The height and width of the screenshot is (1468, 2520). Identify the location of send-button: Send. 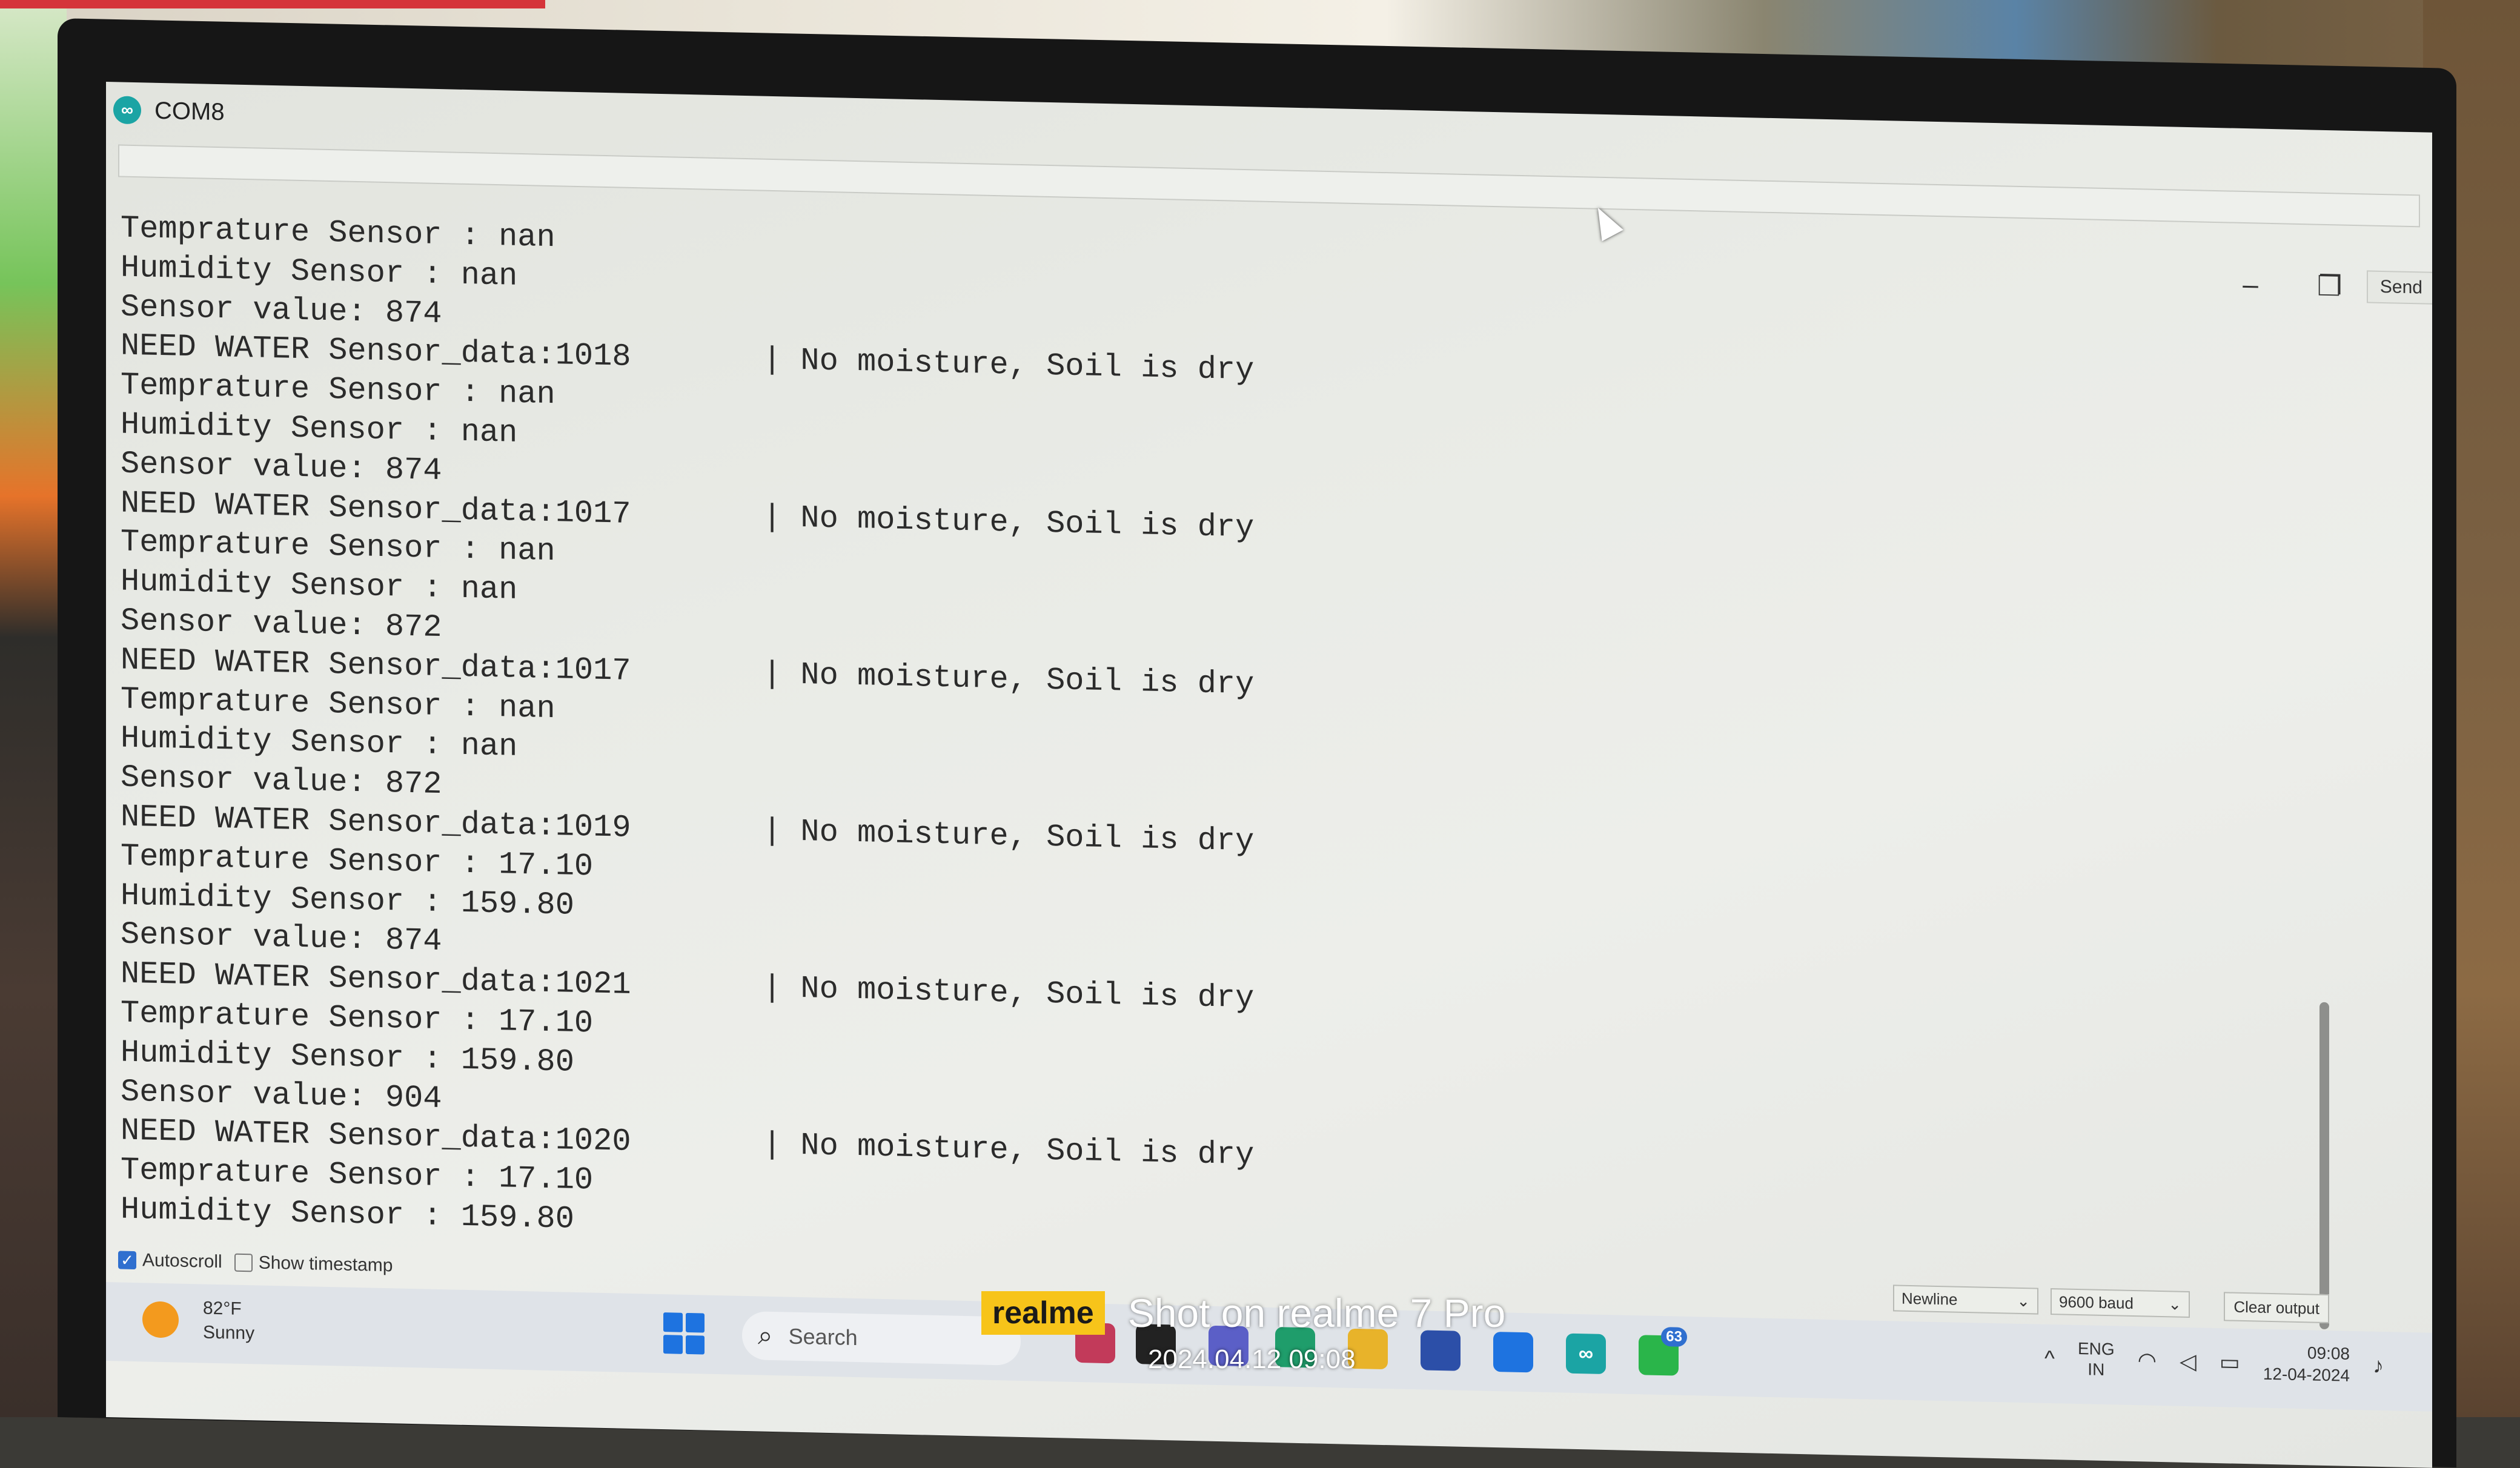
(2399, 287).